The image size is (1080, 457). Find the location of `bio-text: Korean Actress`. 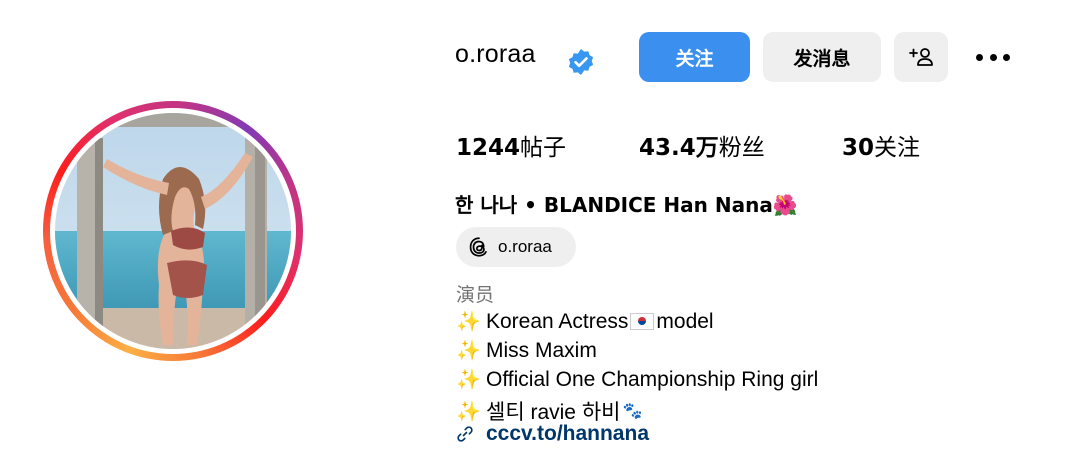

bio-text: Korean Actress is located at coordinates (557, 321).